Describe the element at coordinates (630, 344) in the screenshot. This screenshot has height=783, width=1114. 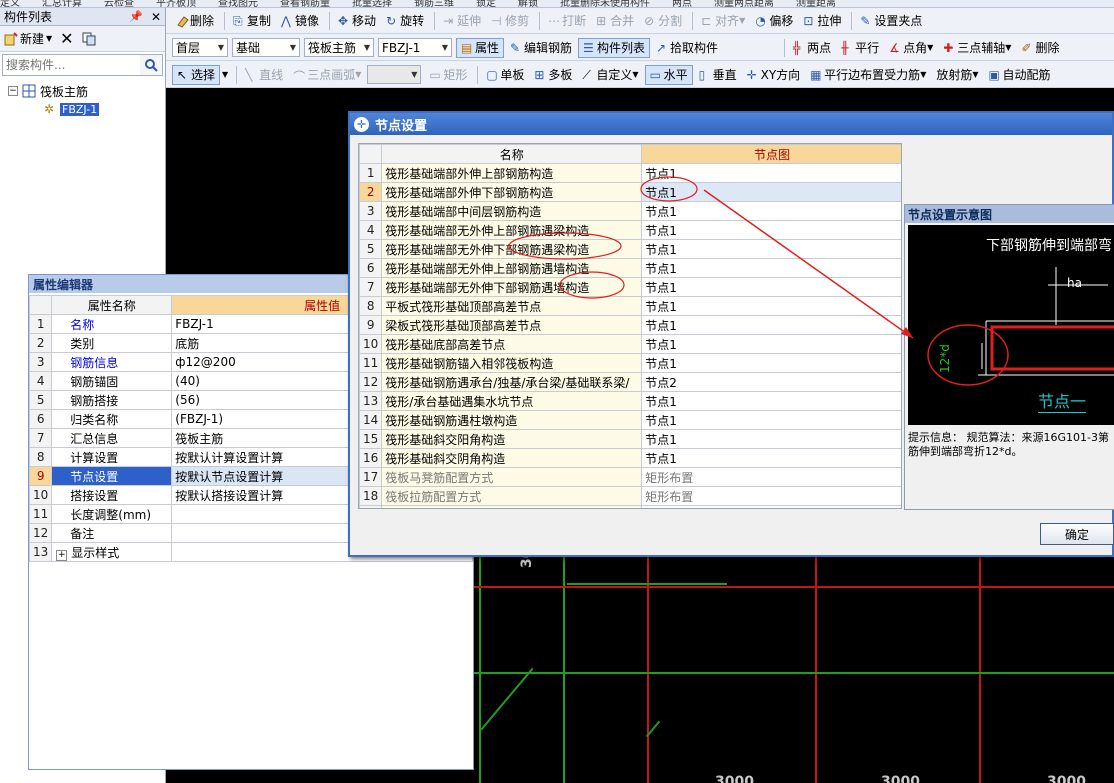
I see `node-row: 10 筏形基础底部高差节点 节点1` at that location.